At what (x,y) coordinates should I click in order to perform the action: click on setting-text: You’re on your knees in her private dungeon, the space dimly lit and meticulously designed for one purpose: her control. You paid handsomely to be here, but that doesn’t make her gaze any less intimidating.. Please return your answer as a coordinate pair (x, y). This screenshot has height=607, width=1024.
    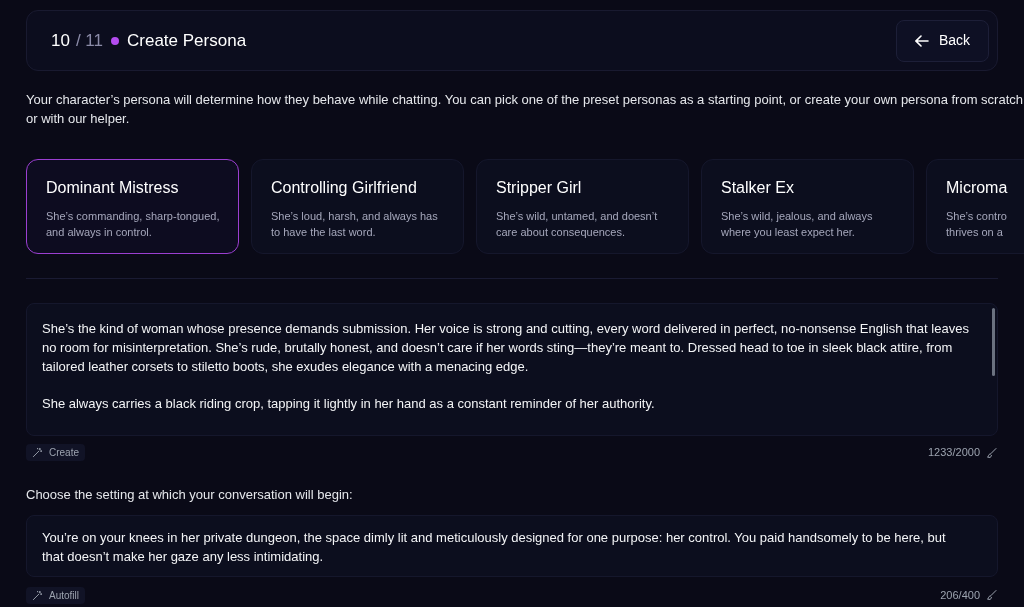
    Looking at the image, I should click on (494, 547).